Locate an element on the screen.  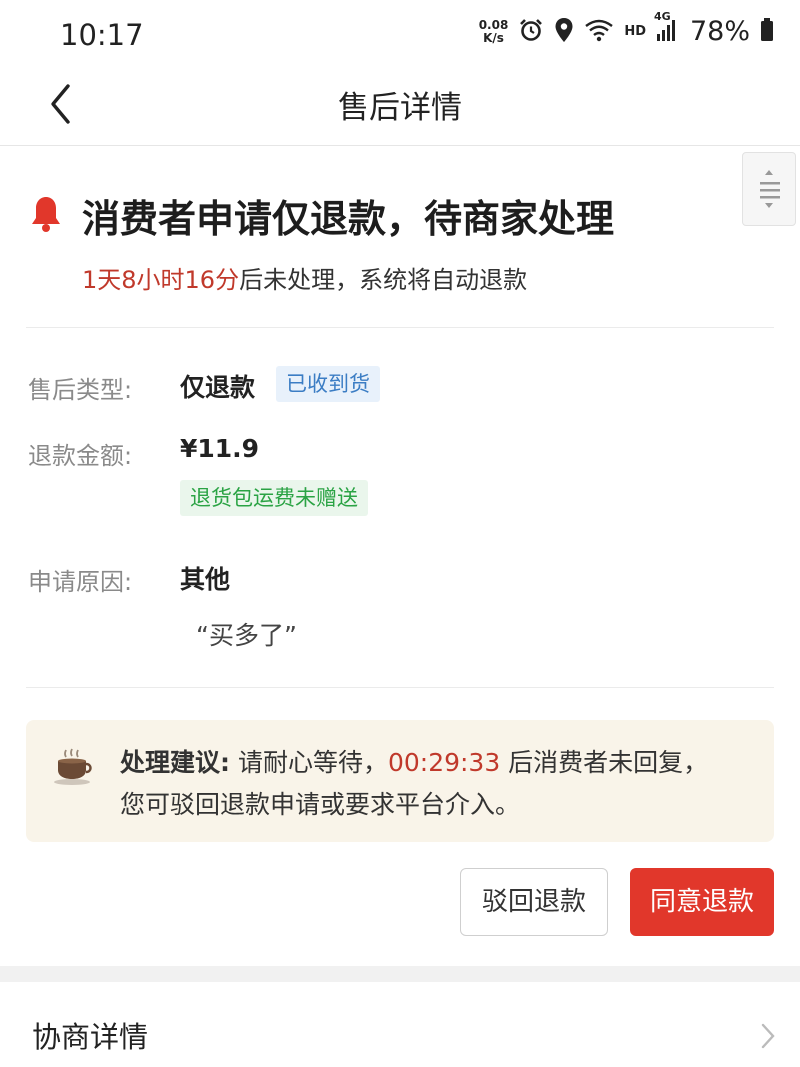
shipping-insurance-badge: 退货包运费未赠送 is located at coordinates (274, 498).